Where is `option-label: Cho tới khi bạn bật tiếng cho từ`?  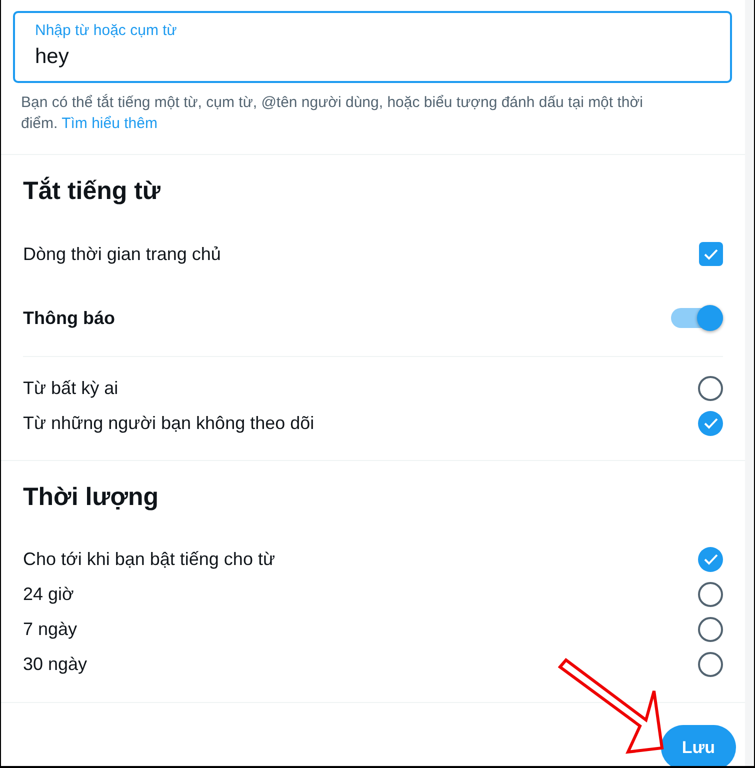
option-label: Cho tới khi bạn bật tiếng cho từ is located at coordinates (149, 559).